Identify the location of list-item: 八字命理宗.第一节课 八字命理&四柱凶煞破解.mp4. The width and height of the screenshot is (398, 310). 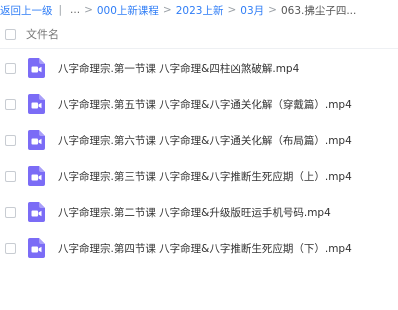
(199, 68).